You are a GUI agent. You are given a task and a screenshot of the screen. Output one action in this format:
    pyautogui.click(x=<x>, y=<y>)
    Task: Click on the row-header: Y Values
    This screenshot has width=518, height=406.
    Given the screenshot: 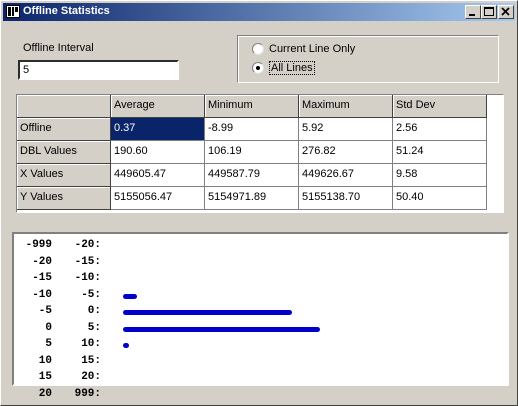 What is the action you would take?
    pyautogui.click(x=64, y=198)
    